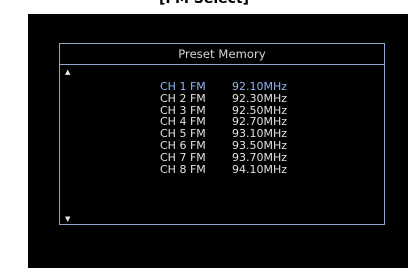 Image resolution: width=408 pixels, height=268 pixels. I want to click on preset-channel: CH 2 FM, so click(183, 98).